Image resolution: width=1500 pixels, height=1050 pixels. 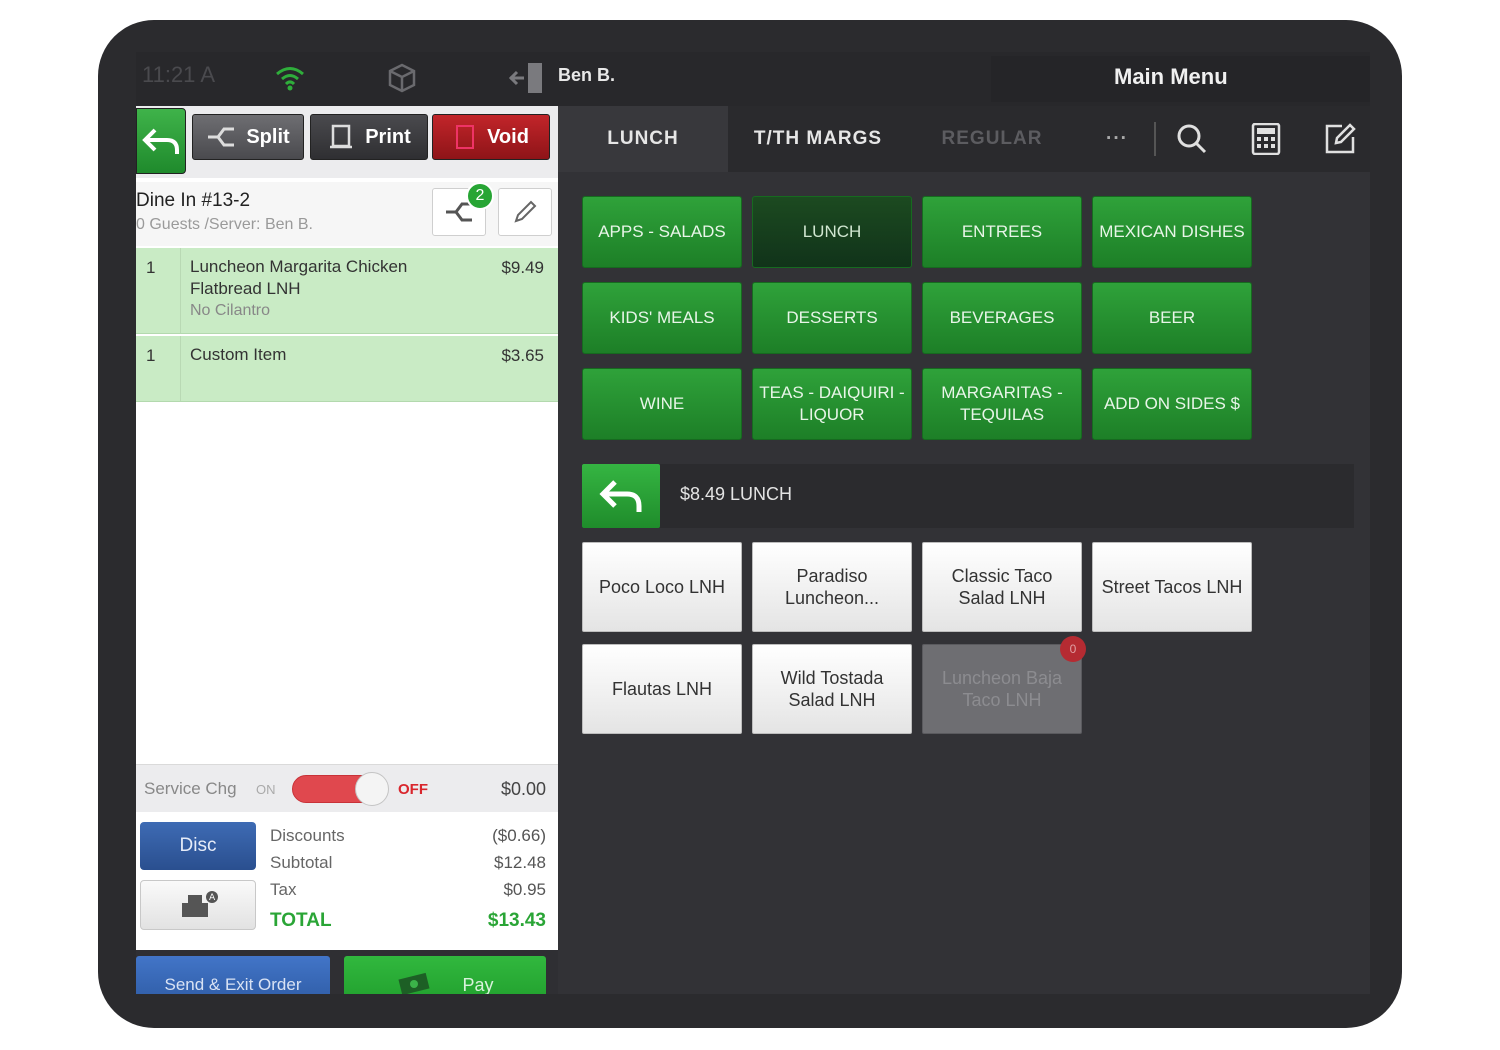 I want to click on menu-item-wild-tostada-salad: Wild Tostada Salad LNH, so click(x=832, y=689).